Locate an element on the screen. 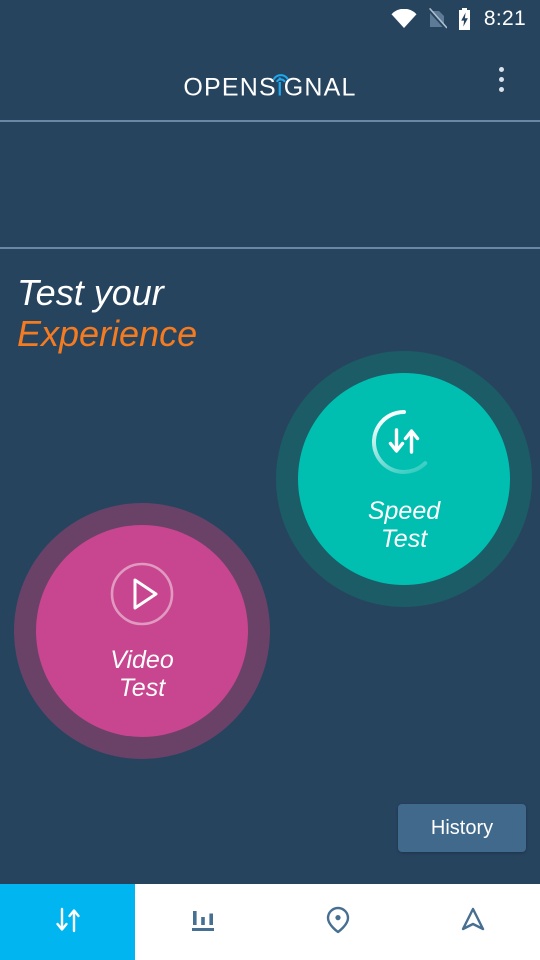 This screenshot has width=540, height=960. video-test-button: Video Test is located at coordinates (142, 631).